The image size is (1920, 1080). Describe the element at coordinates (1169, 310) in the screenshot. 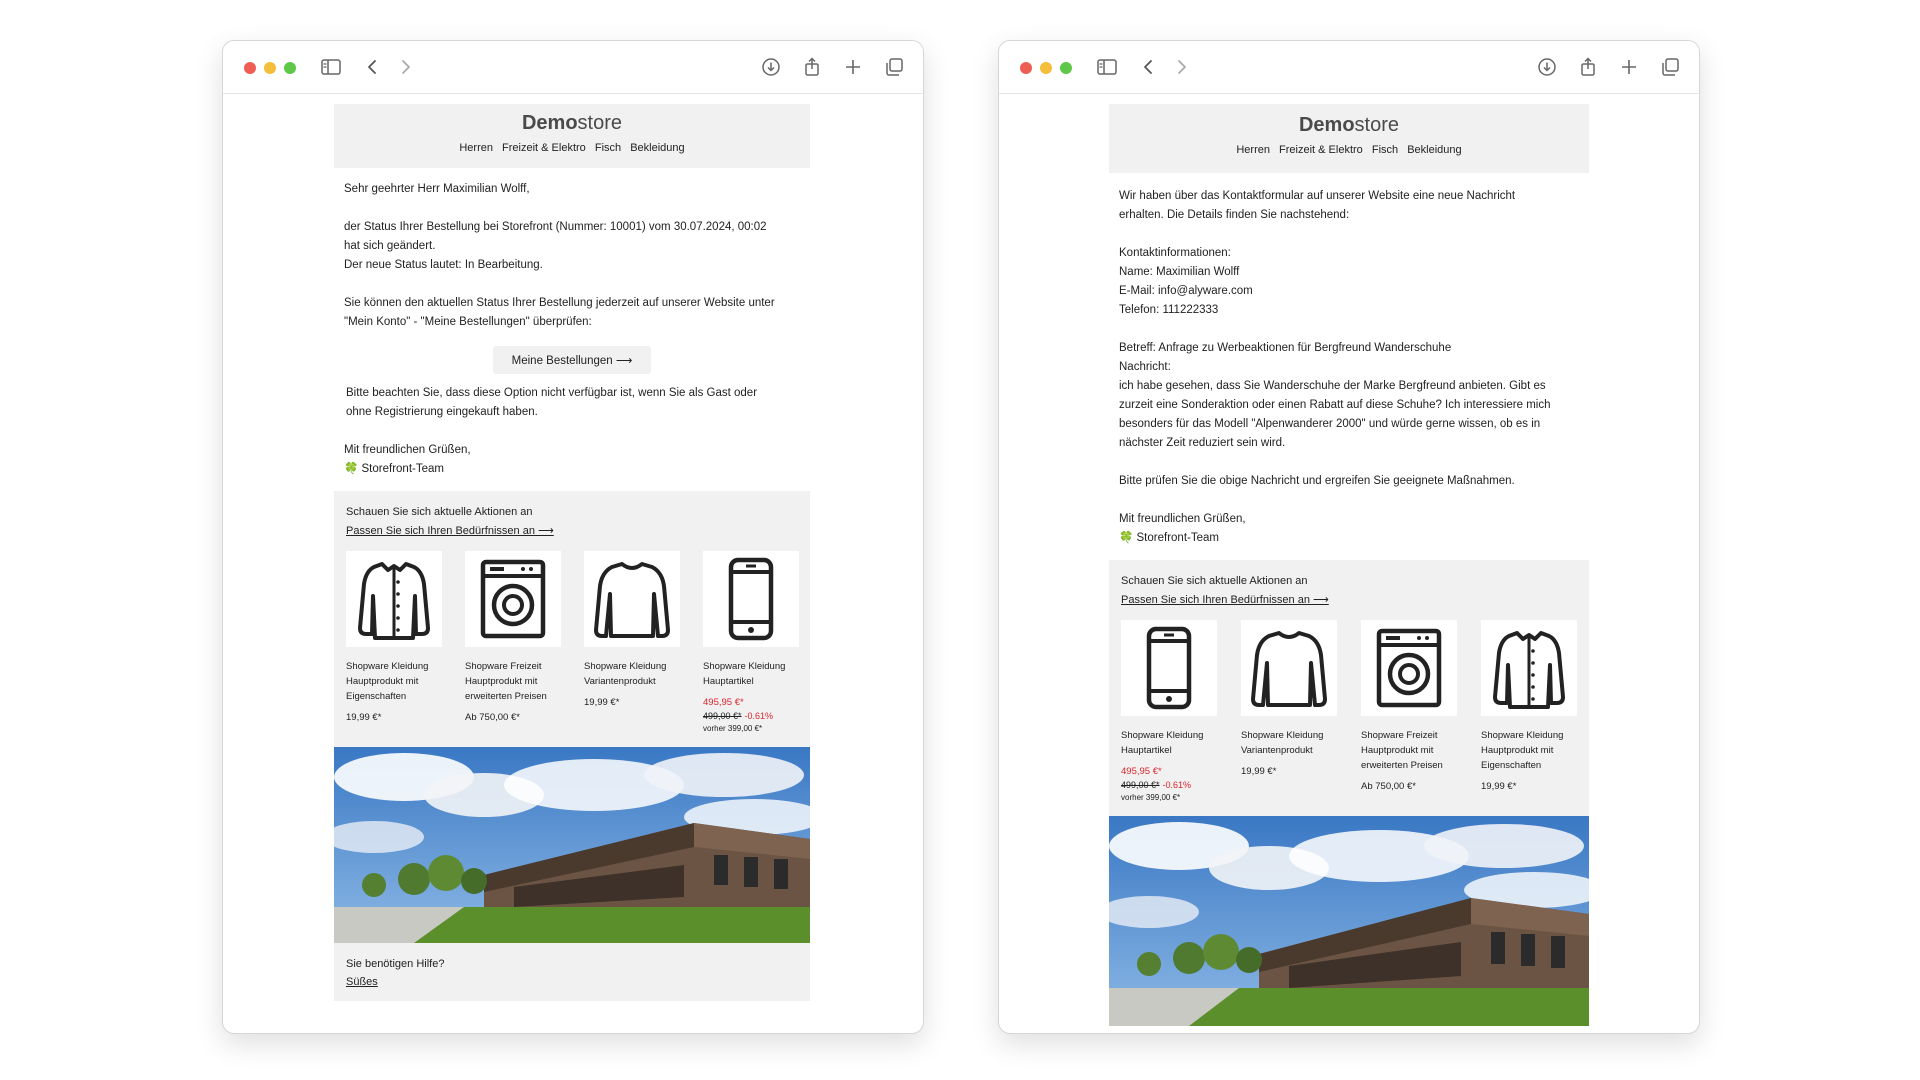

I see `contact-phone: Telefon: 111222333` at that location.